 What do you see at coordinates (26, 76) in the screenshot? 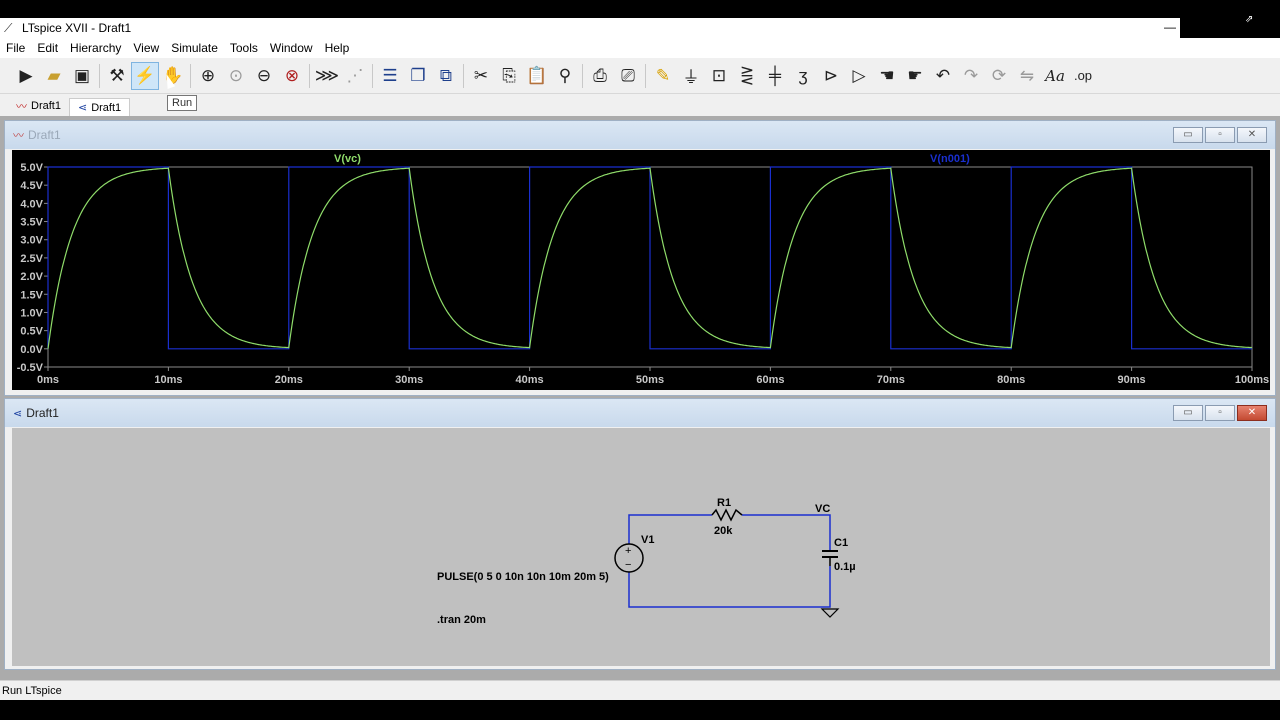
I see `new-schematic-icon: ▶` at bounding box center [26, 76].